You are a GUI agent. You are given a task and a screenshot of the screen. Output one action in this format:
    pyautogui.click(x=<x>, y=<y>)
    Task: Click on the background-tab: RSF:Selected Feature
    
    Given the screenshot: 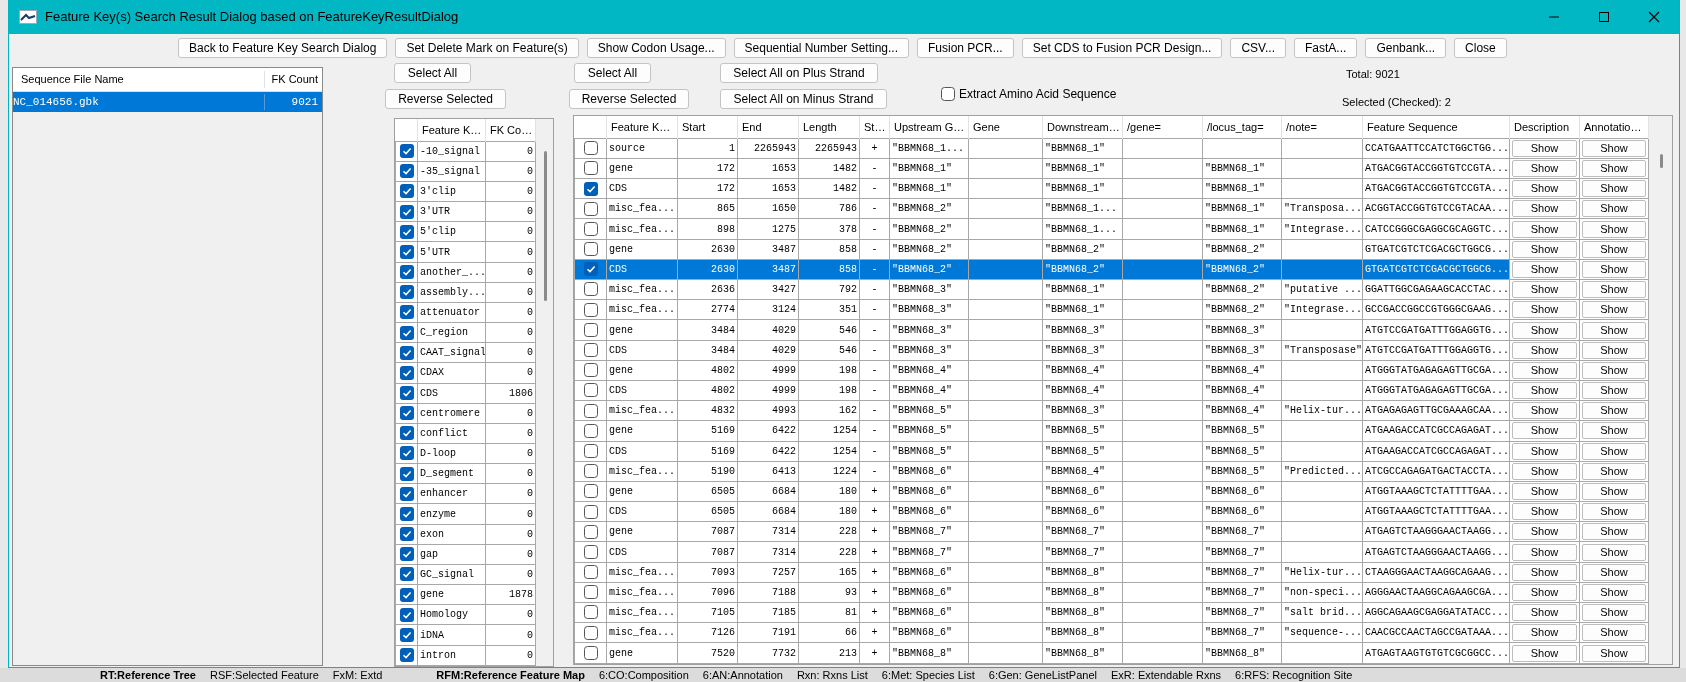 What is the action you would take?
    pyautogui.click(x=264, y=675)
    